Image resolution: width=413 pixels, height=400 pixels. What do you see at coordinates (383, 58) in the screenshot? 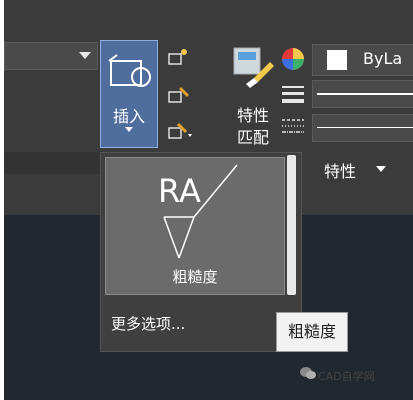
I see `color-combo-value: ByLa` at bounding box center [383, 58].